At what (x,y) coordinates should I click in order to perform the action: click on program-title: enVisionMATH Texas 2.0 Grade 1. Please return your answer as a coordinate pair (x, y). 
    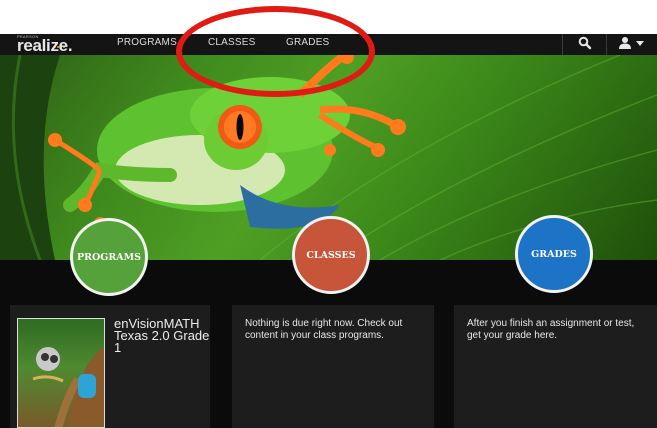
    Looking at the image, I should click on (162, 335).